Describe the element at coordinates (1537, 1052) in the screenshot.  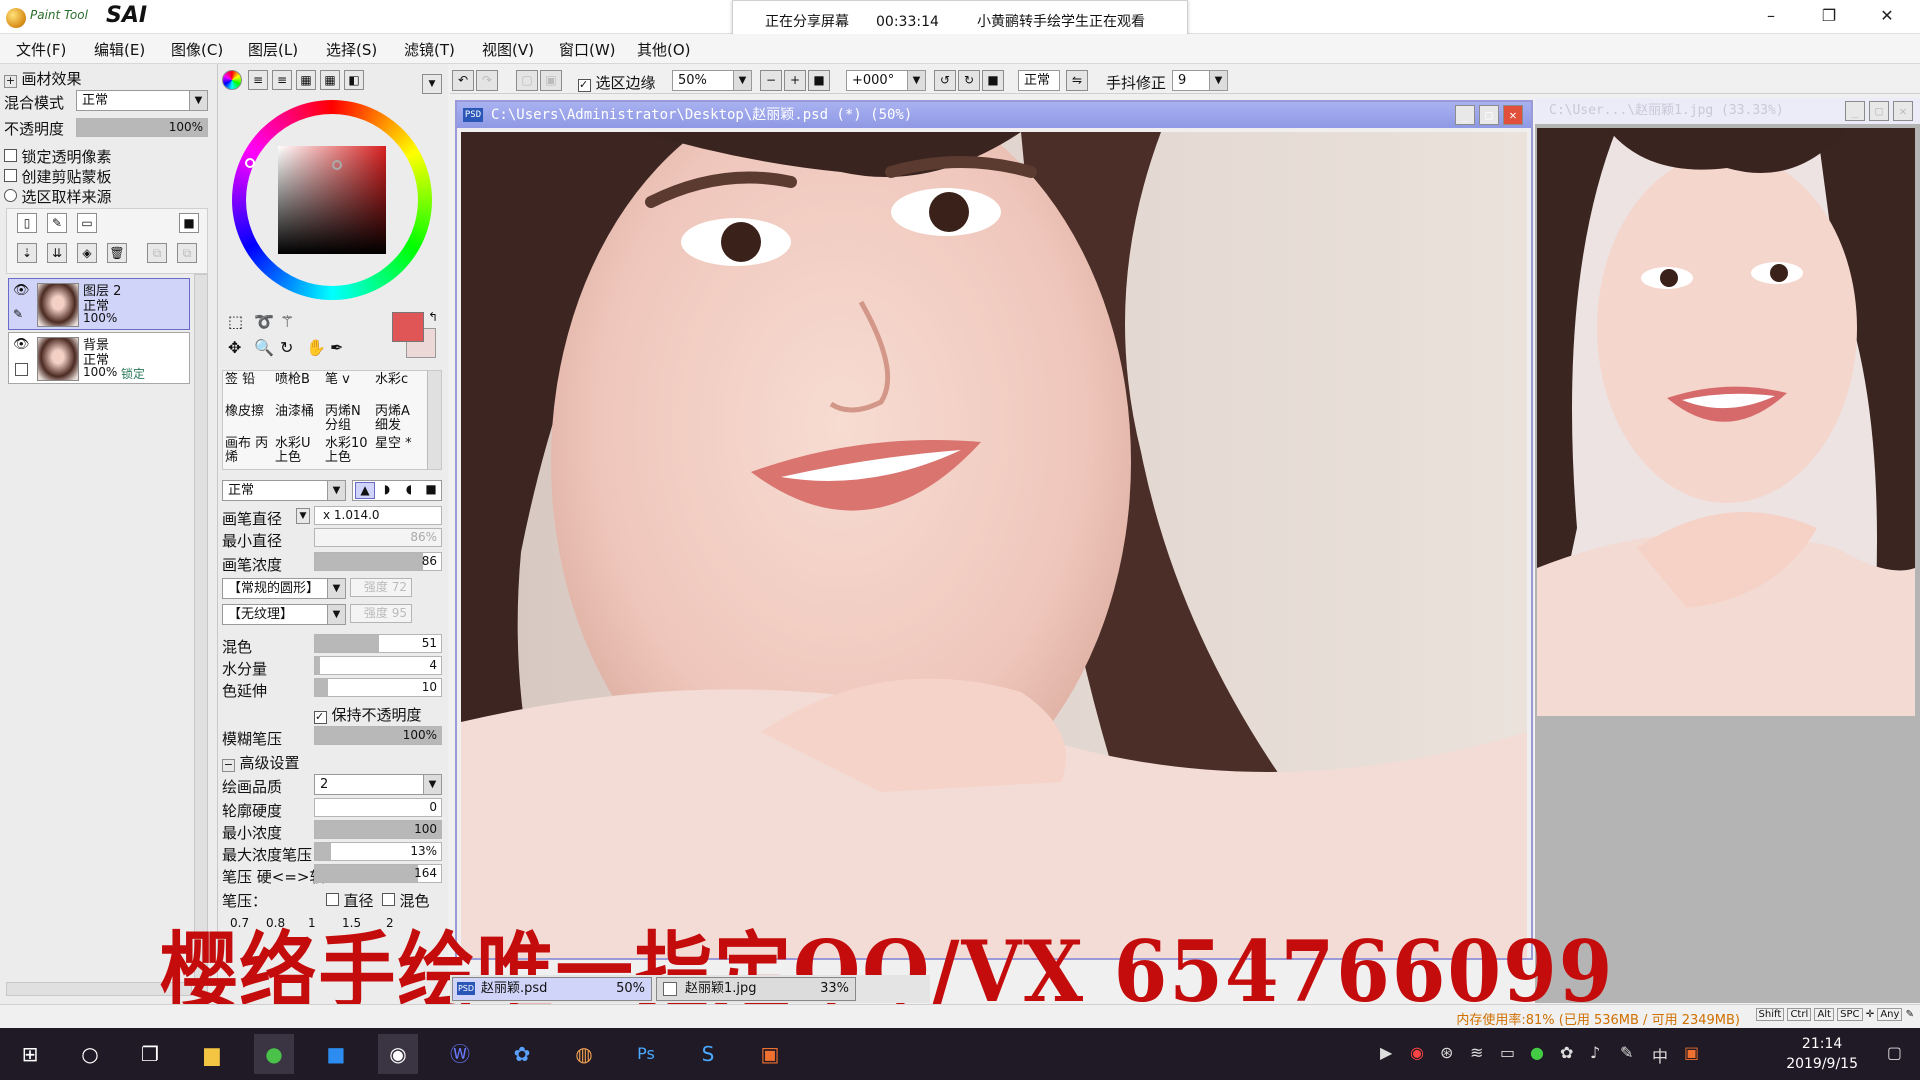
I see `tray-wechat-icon: ●` at that location.